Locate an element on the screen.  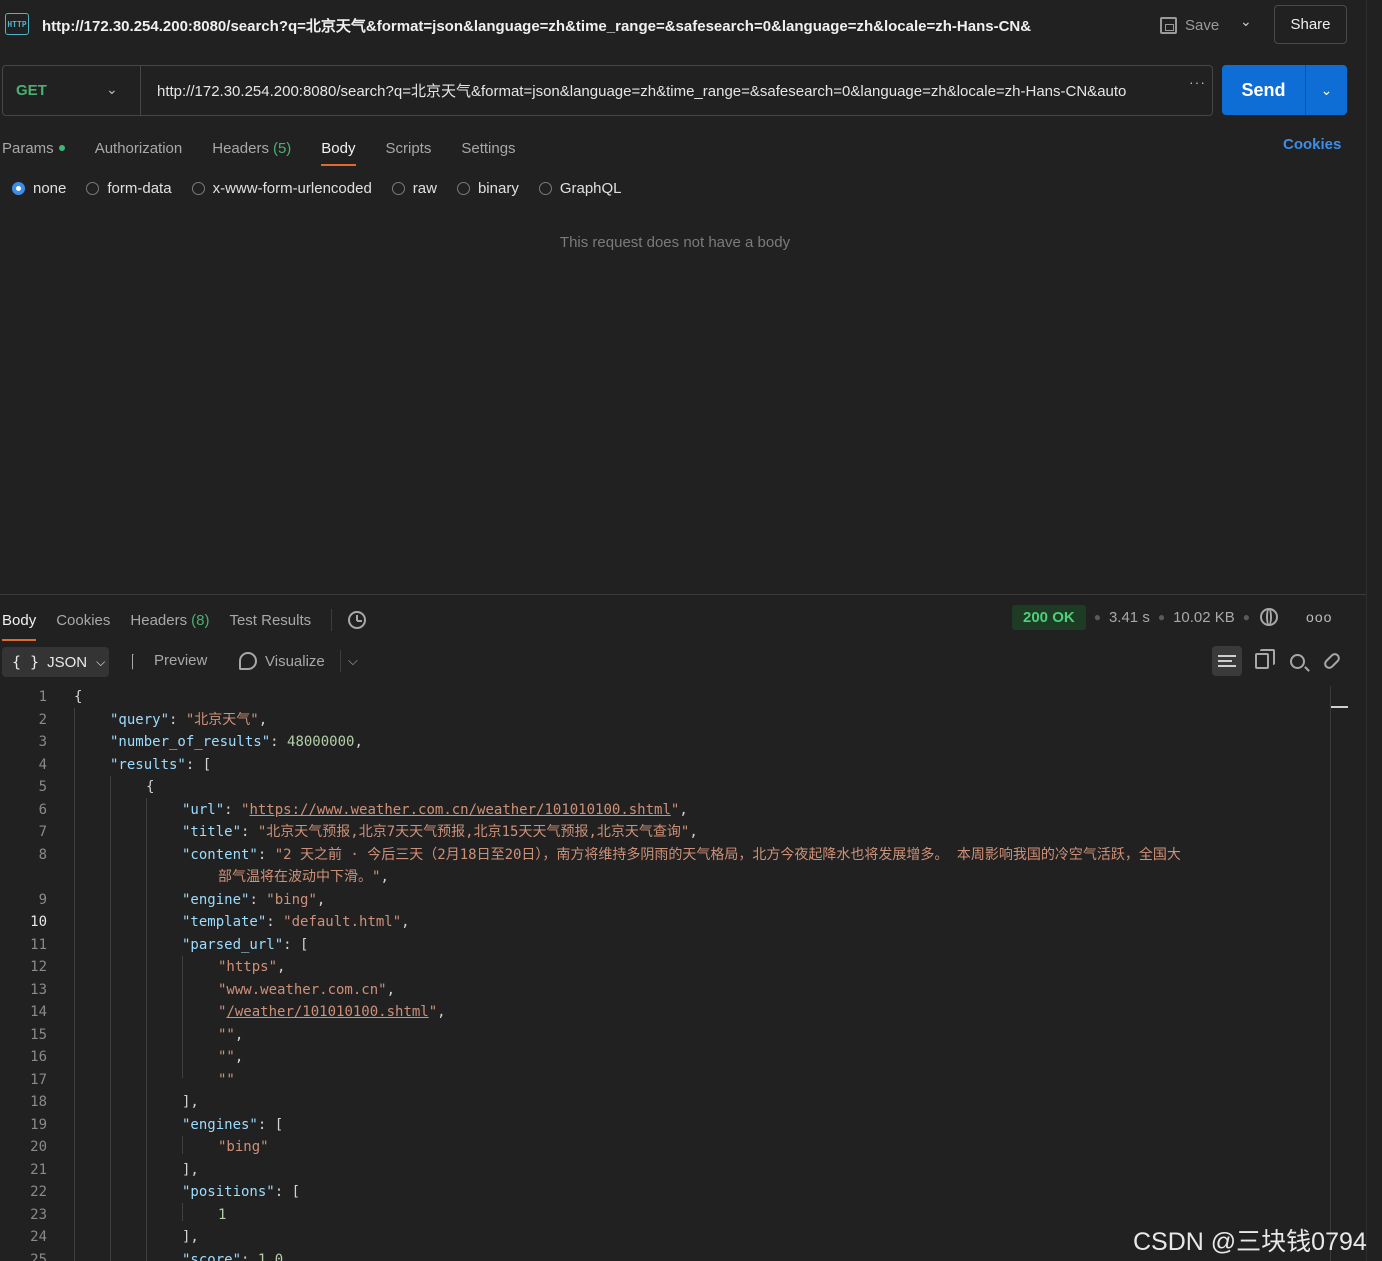
tab-label: Cookies is located at coordinates (83, 620).